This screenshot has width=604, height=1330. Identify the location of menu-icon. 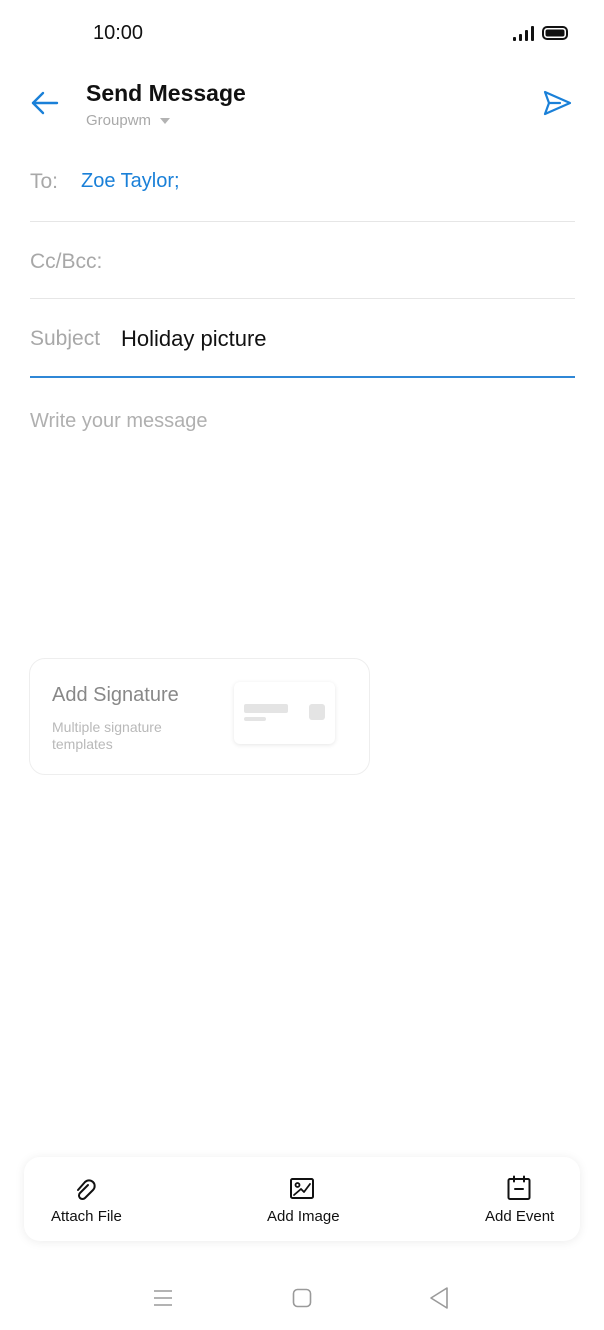
(163, 1298).